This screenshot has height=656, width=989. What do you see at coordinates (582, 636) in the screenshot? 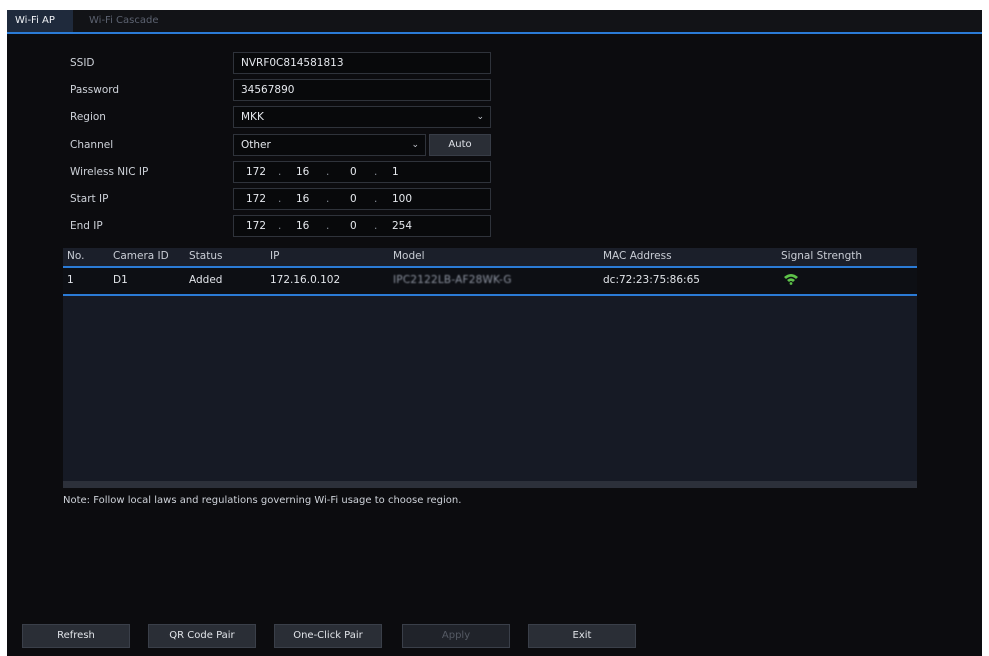
I see `exit-button: Exit` at bounding box center [582, 636].